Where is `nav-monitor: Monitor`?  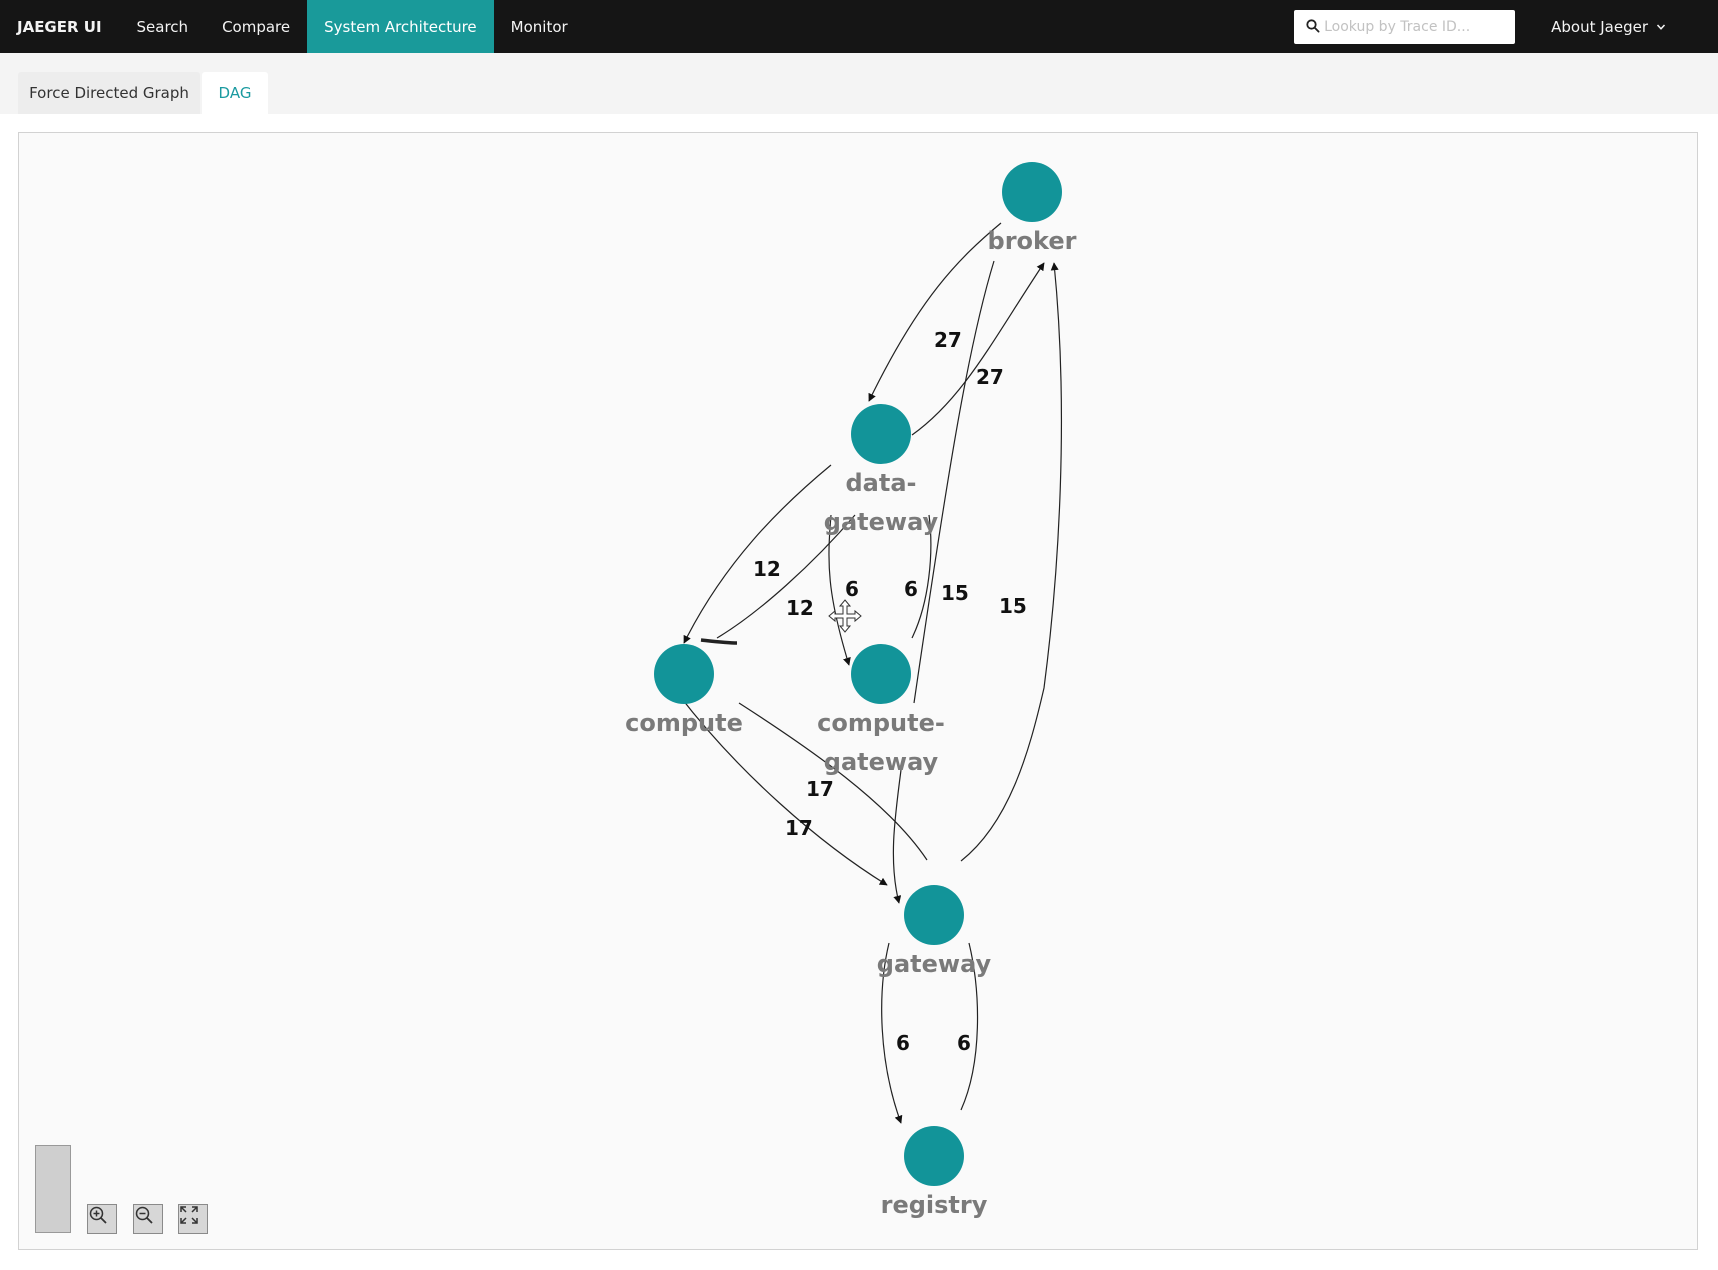 nav-monitor: Monitor is located at coordinates (539, 26).